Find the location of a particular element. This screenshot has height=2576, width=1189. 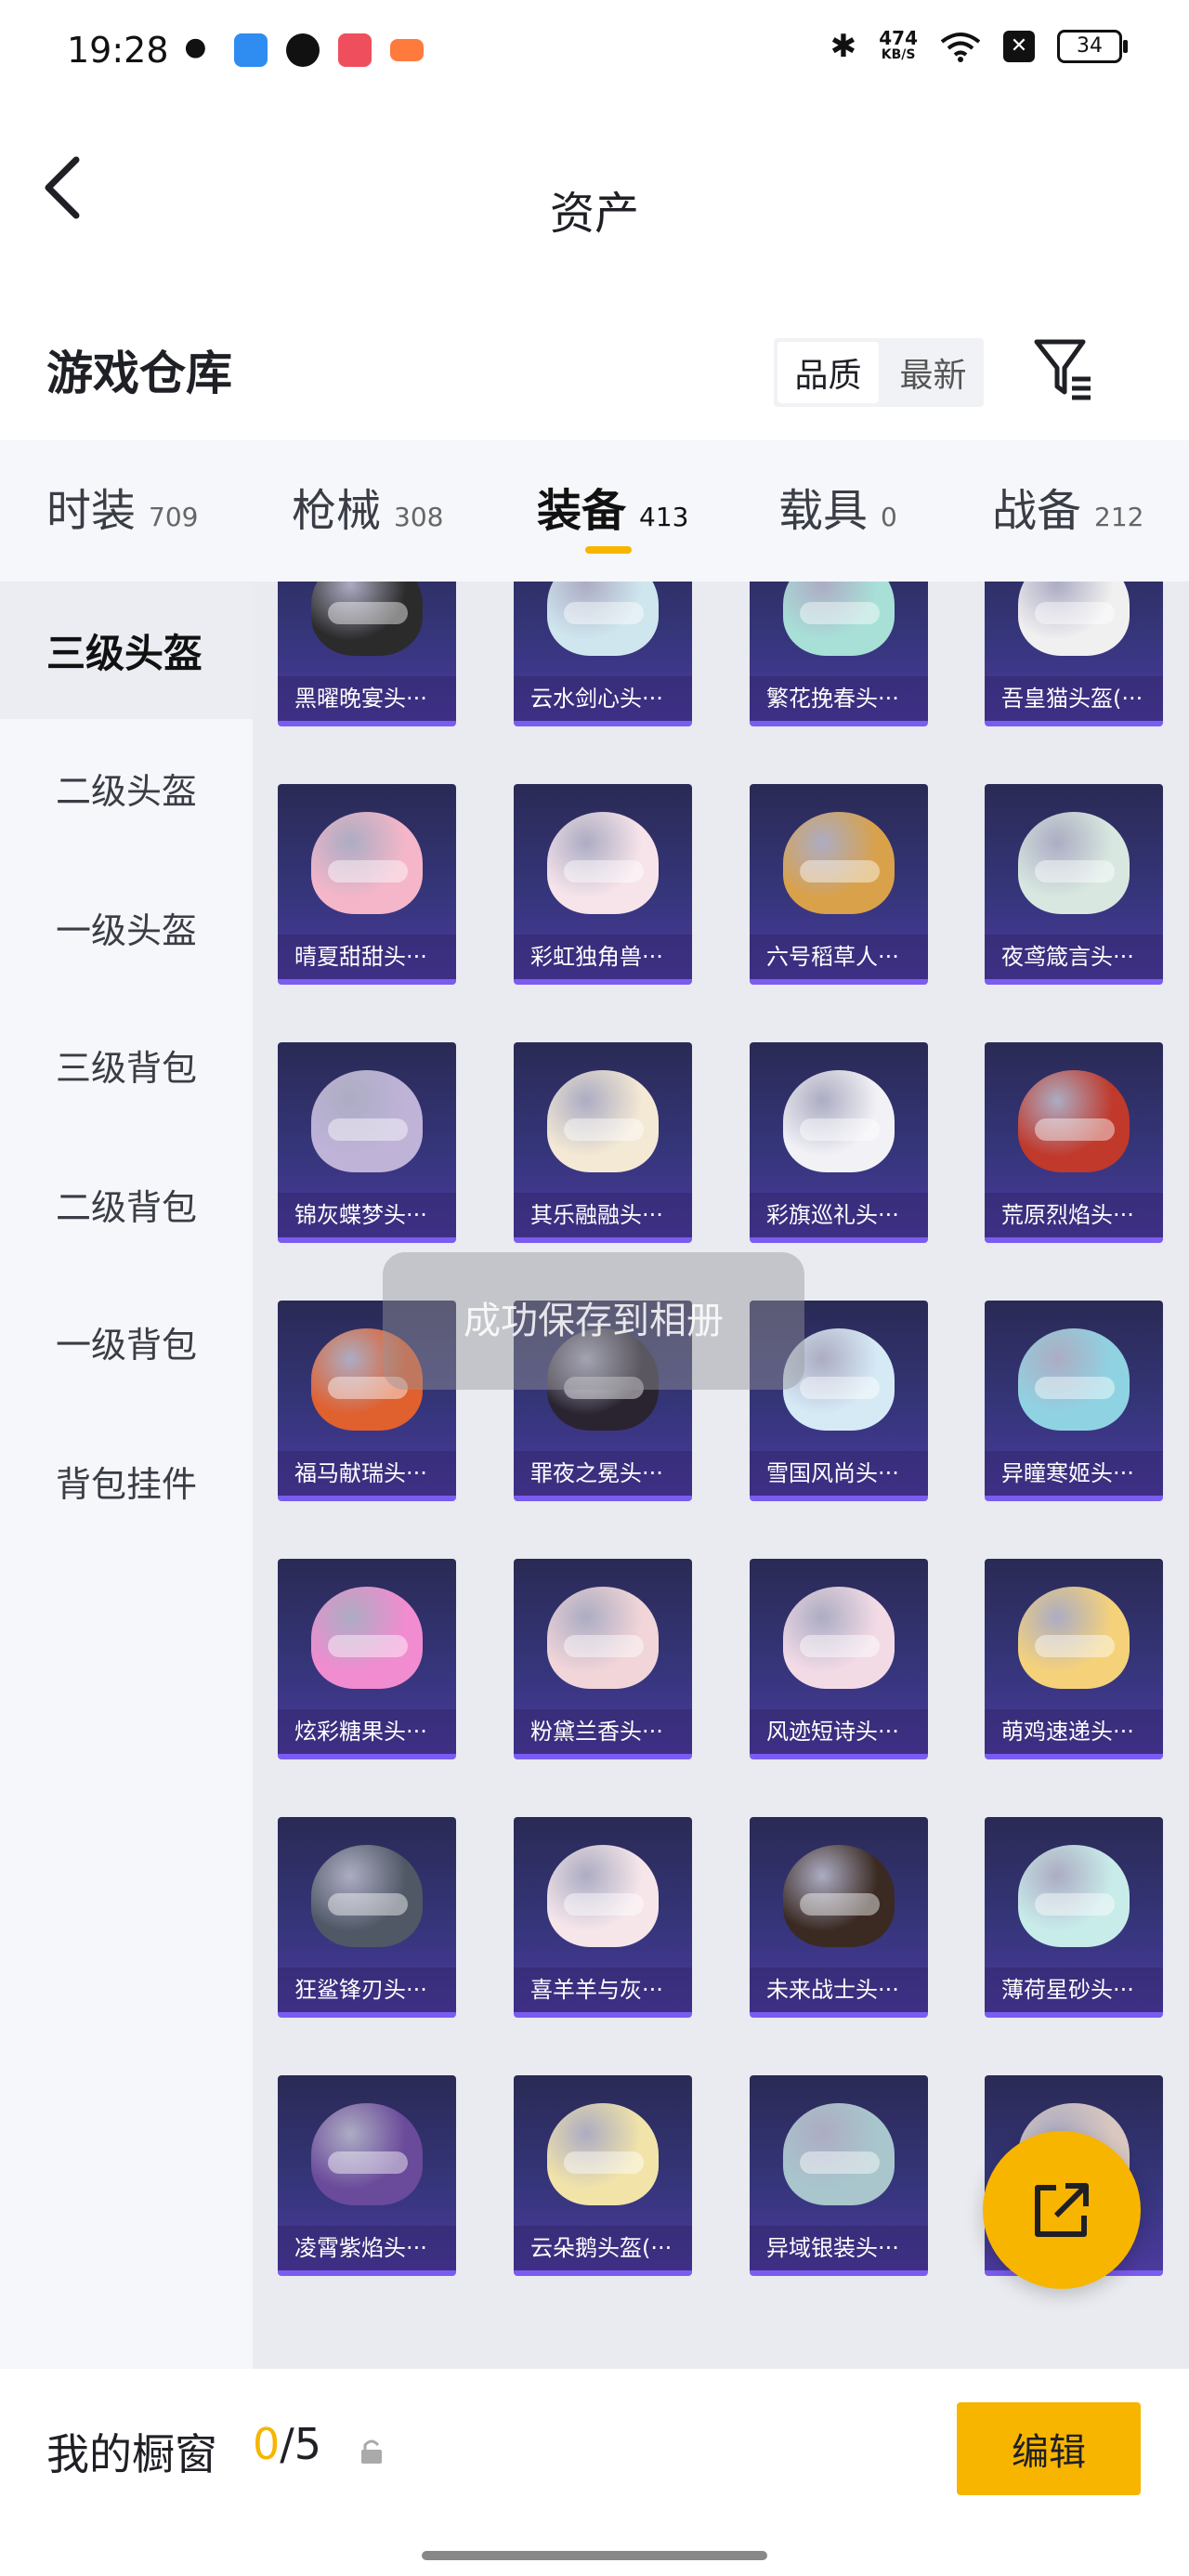

game-app-icon is located at coordinates (407, 50).